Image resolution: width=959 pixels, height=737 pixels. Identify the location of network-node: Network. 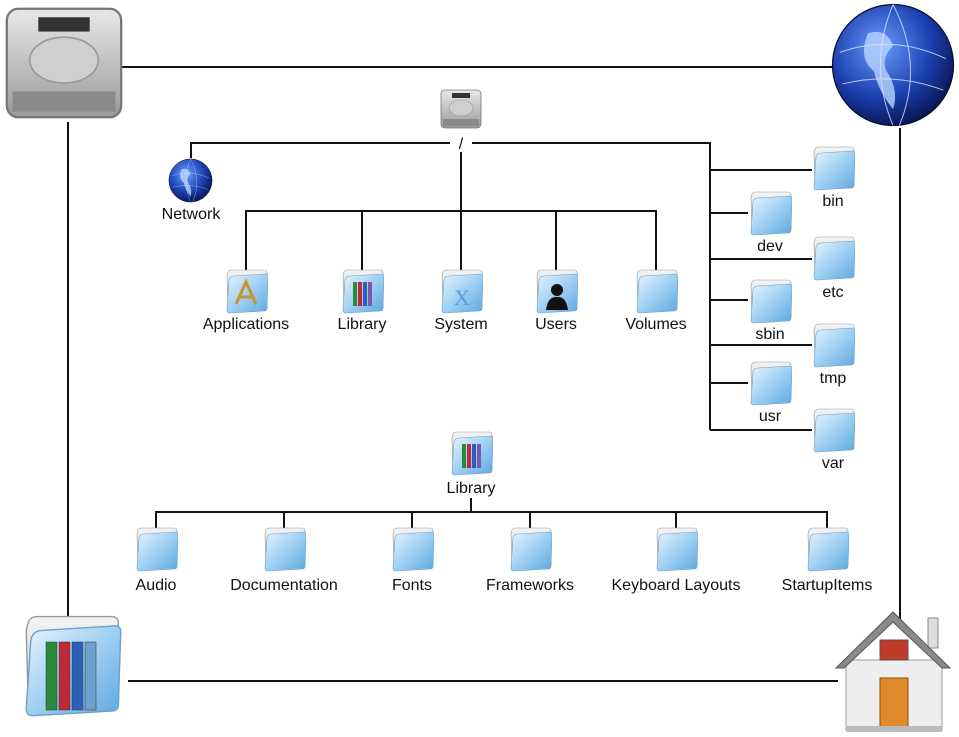
(192, 190).